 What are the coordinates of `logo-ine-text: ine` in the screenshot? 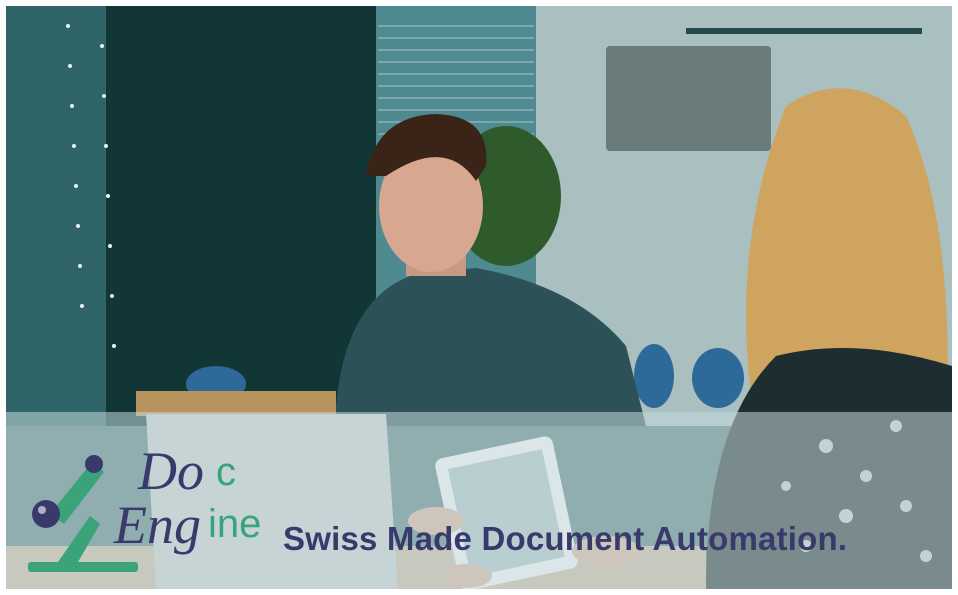 It's located at (235, 524).